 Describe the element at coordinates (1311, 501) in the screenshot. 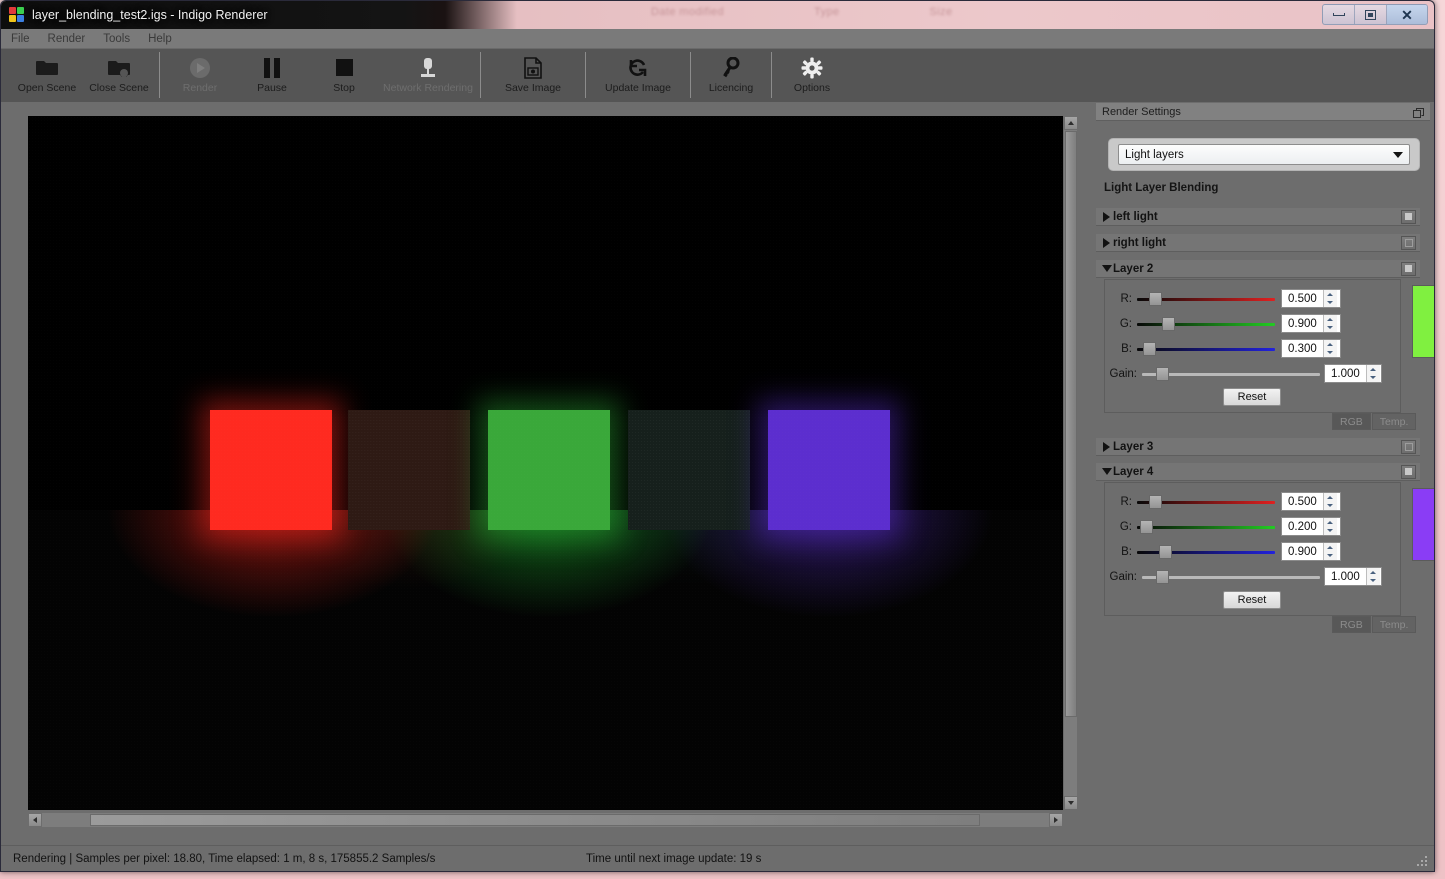

I see `channel-spinner-r-layer-4: 0.500` at that location.